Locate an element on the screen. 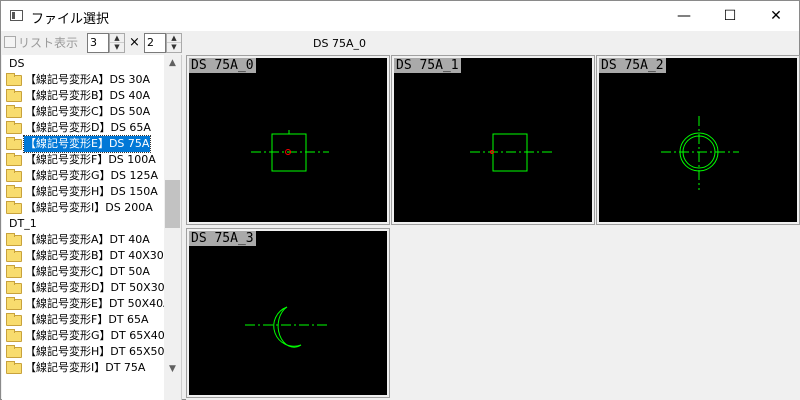  tree-item: 【線記号変形I】DT 75A is located at coordinates (83, 368).